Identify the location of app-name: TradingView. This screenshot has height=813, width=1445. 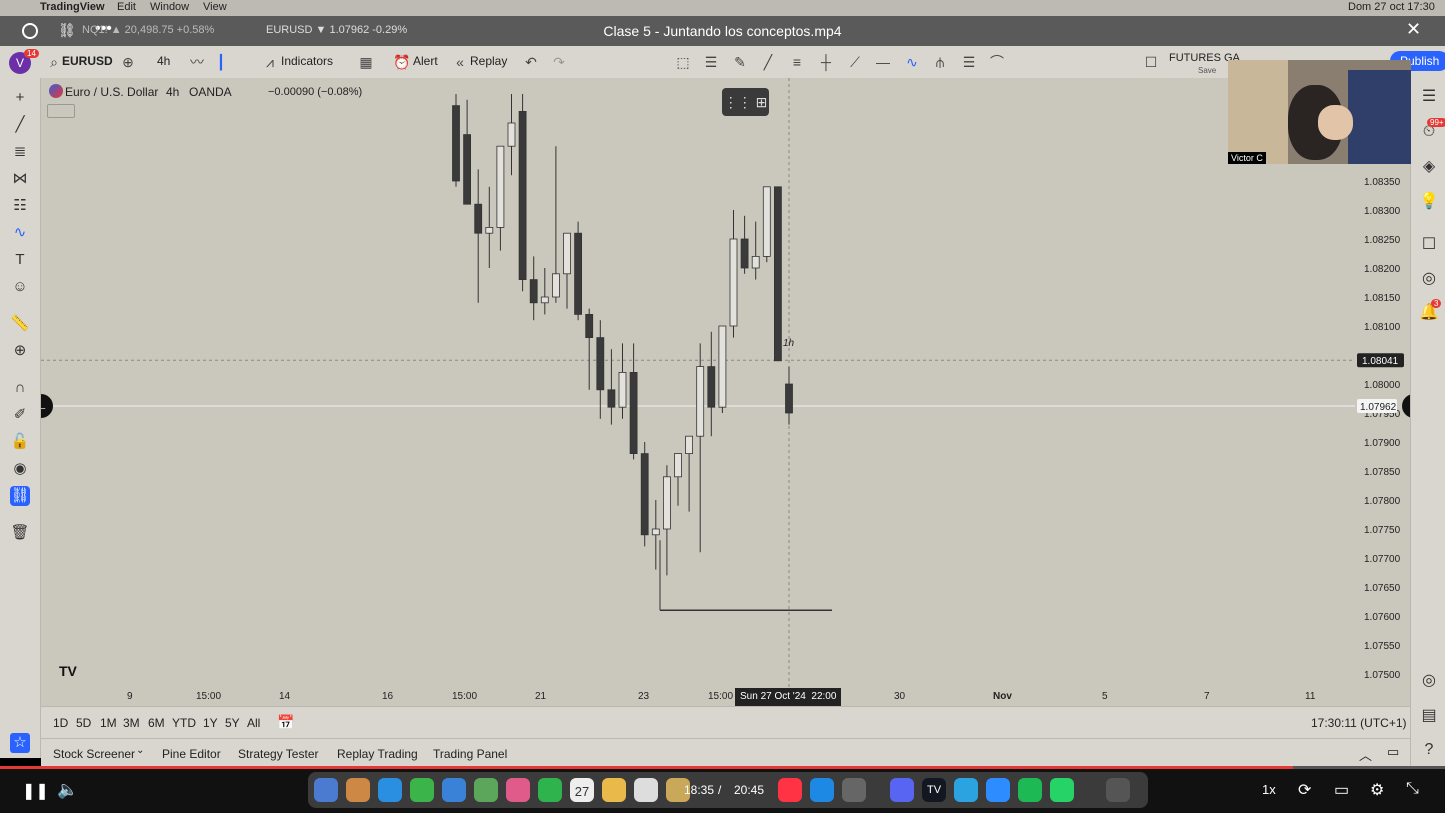
(72, 7).